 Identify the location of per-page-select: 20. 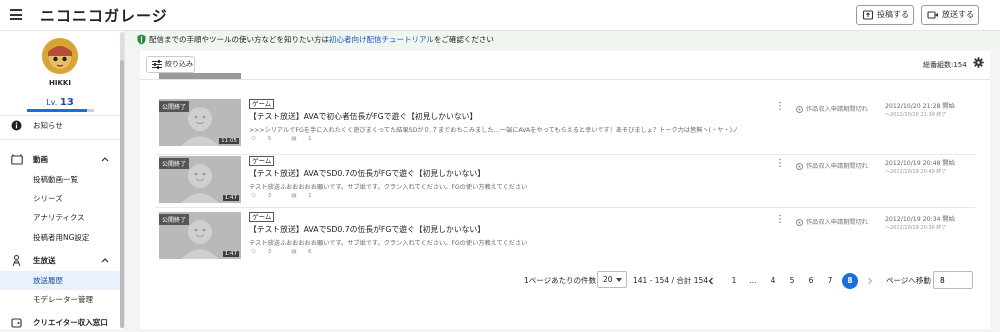
(612, 279).